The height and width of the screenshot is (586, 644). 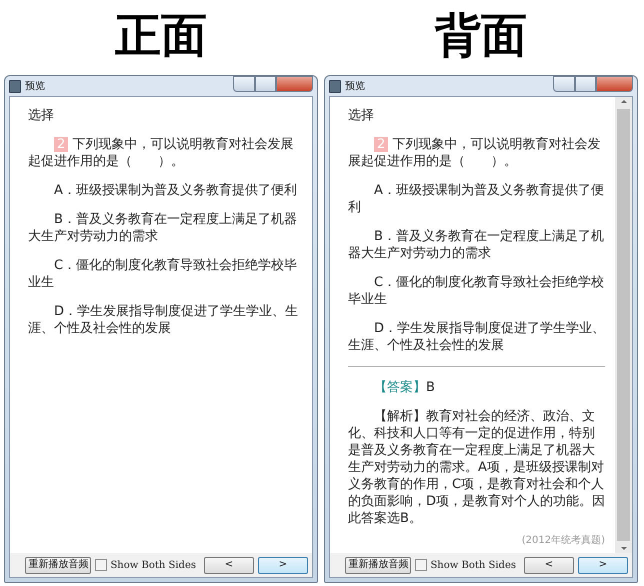 I want to click on answer-label: 【答案】, so click(x=400, y=387).